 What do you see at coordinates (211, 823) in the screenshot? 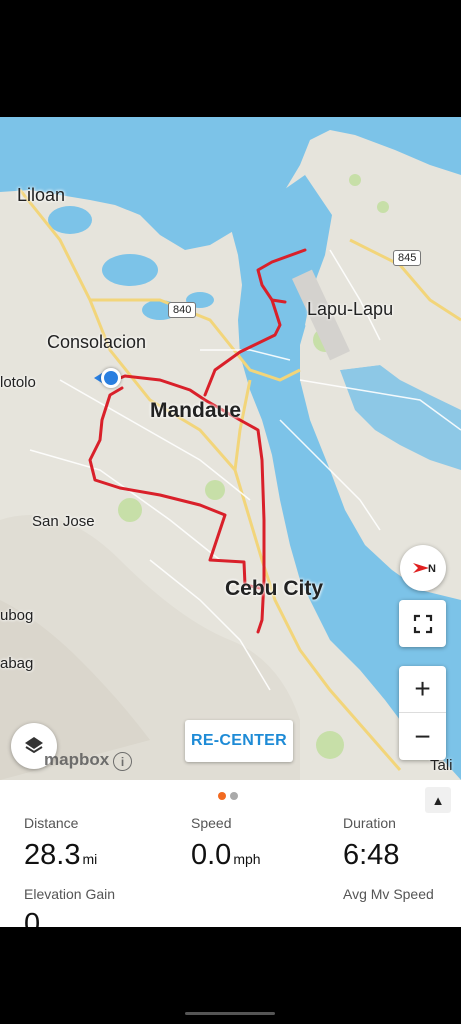
I see `speed-label: Speed` at bounding box center [211, 823].